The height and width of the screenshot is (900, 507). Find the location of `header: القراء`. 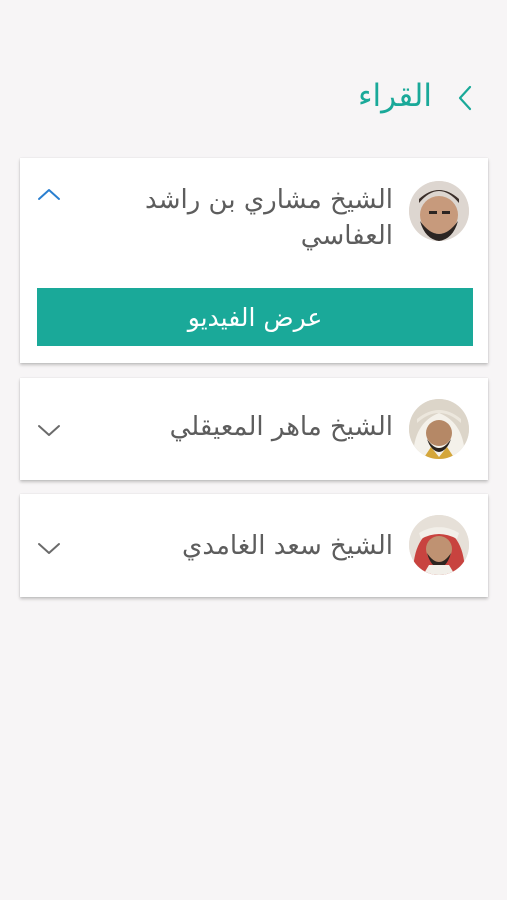

header: القراء is located at coordinates (253, 97).